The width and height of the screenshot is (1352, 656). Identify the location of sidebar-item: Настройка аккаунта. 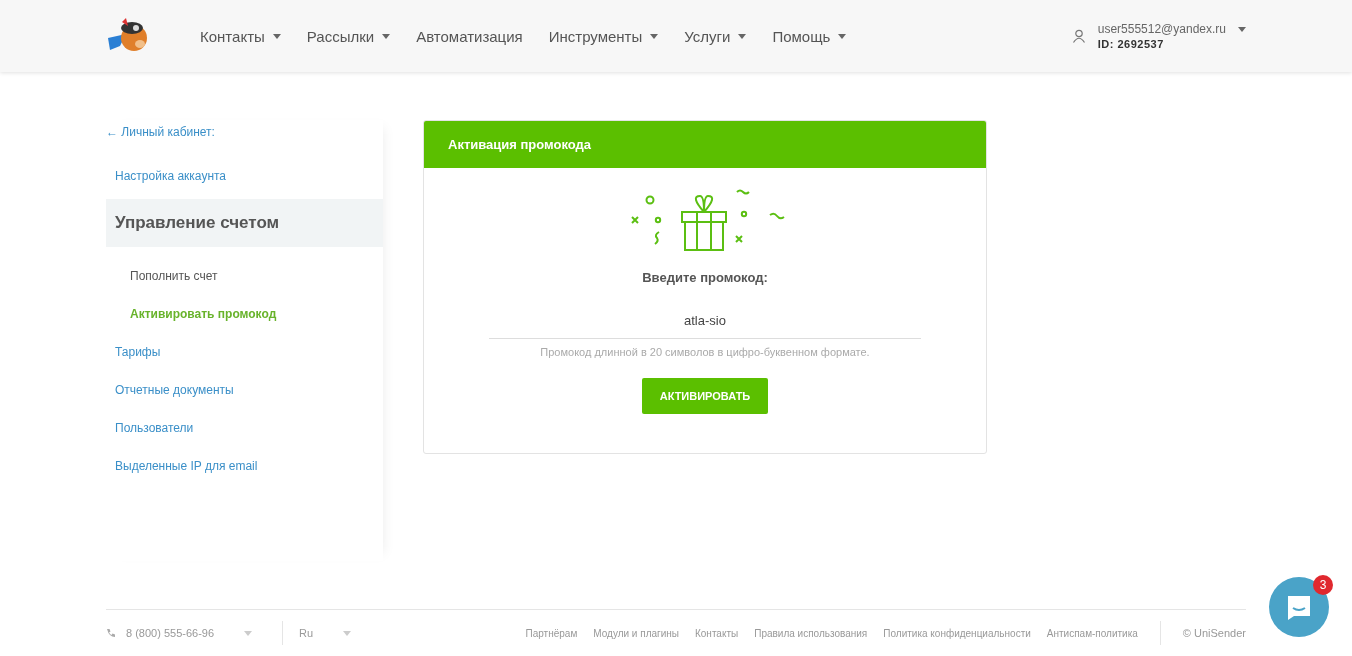
(244, 176).